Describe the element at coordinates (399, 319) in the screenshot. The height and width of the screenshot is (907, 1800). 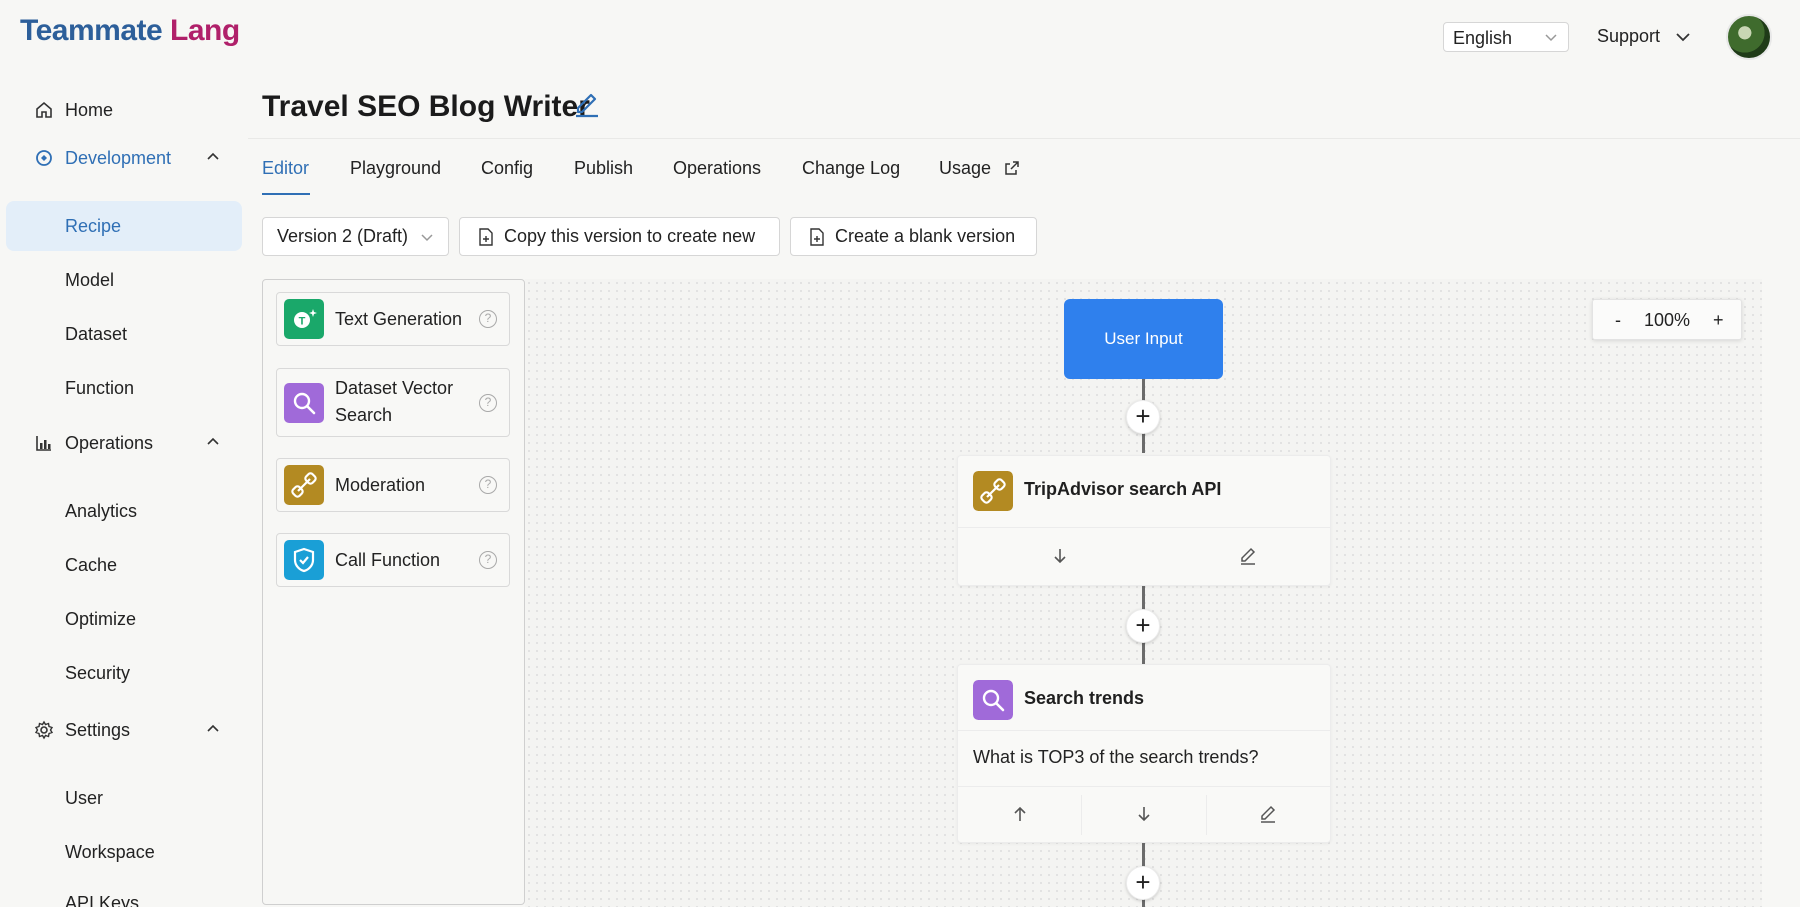
I see `palette-item-label: Text Generation` at that location.